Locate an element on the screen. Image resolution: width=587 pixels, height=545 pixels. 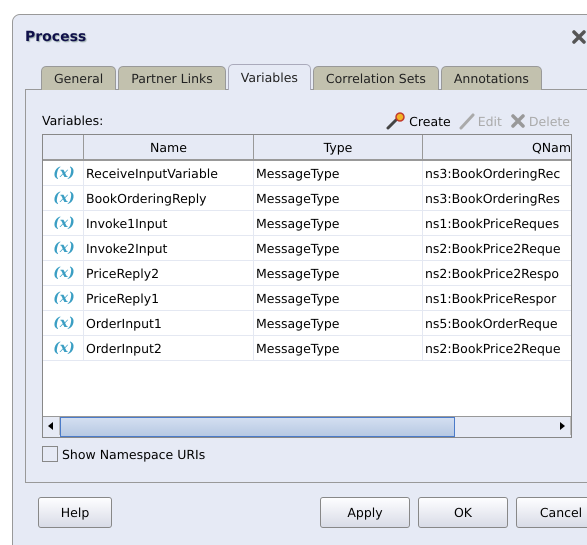
table-cell: PriceReply2 is located at coordinates (169, 273).